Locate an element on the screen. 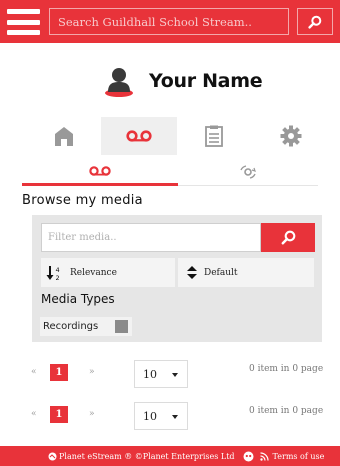 The height and width of the screenshot is (466, 340). tab-home is located at coordinates (64, 136).